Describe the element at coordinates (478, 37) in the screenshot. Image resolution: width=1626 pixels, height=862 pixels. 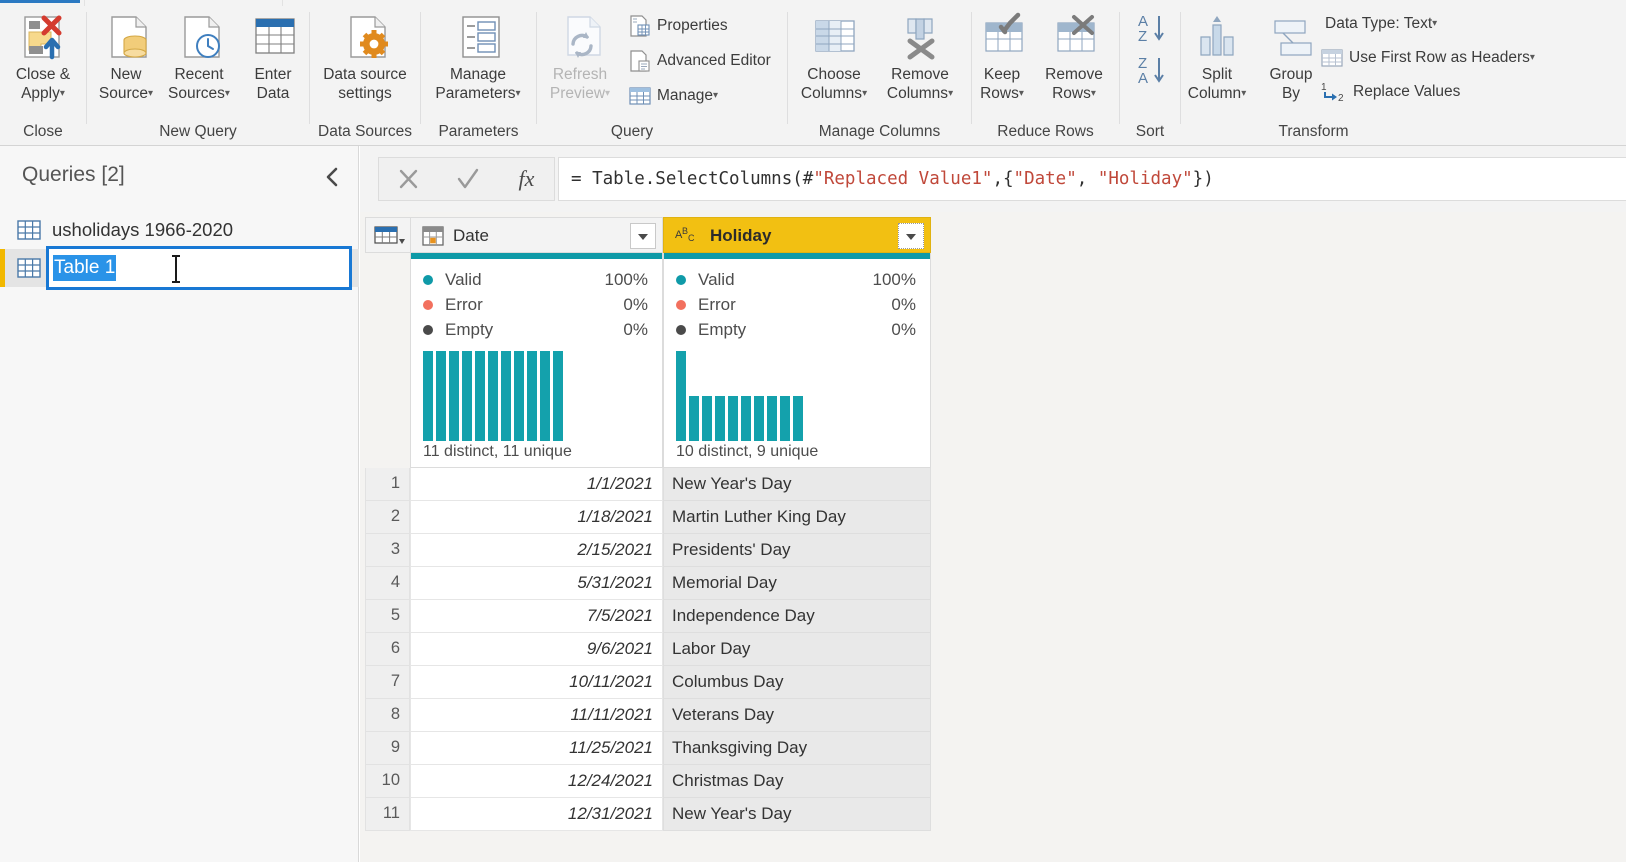
I see `manage-parameters-icon` at that location.